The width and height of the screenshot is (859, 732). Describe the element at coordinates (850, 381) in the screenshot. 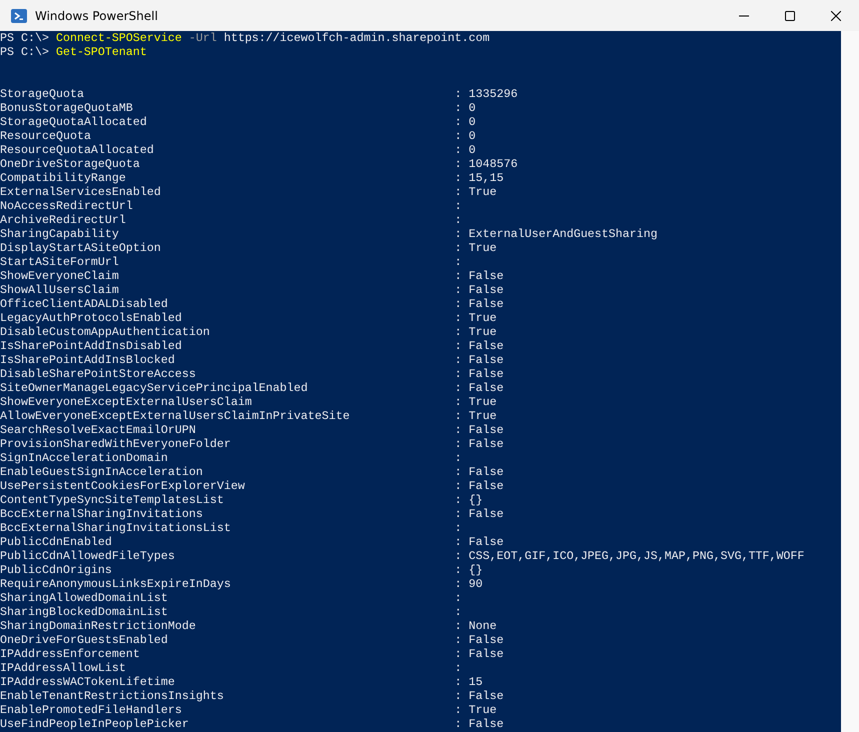

I see `scrollbar-track` at that location.